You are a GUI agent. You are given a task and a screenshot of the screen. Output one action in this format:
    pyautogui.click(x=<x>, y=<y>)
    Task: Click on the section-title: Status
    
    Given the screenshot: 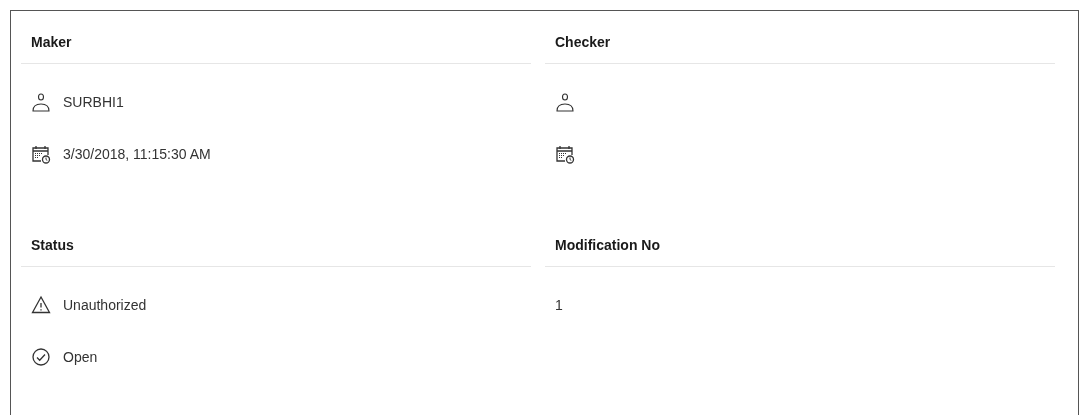 What is the action you would take?
    pyautogui.click(x=52, y=245)
    